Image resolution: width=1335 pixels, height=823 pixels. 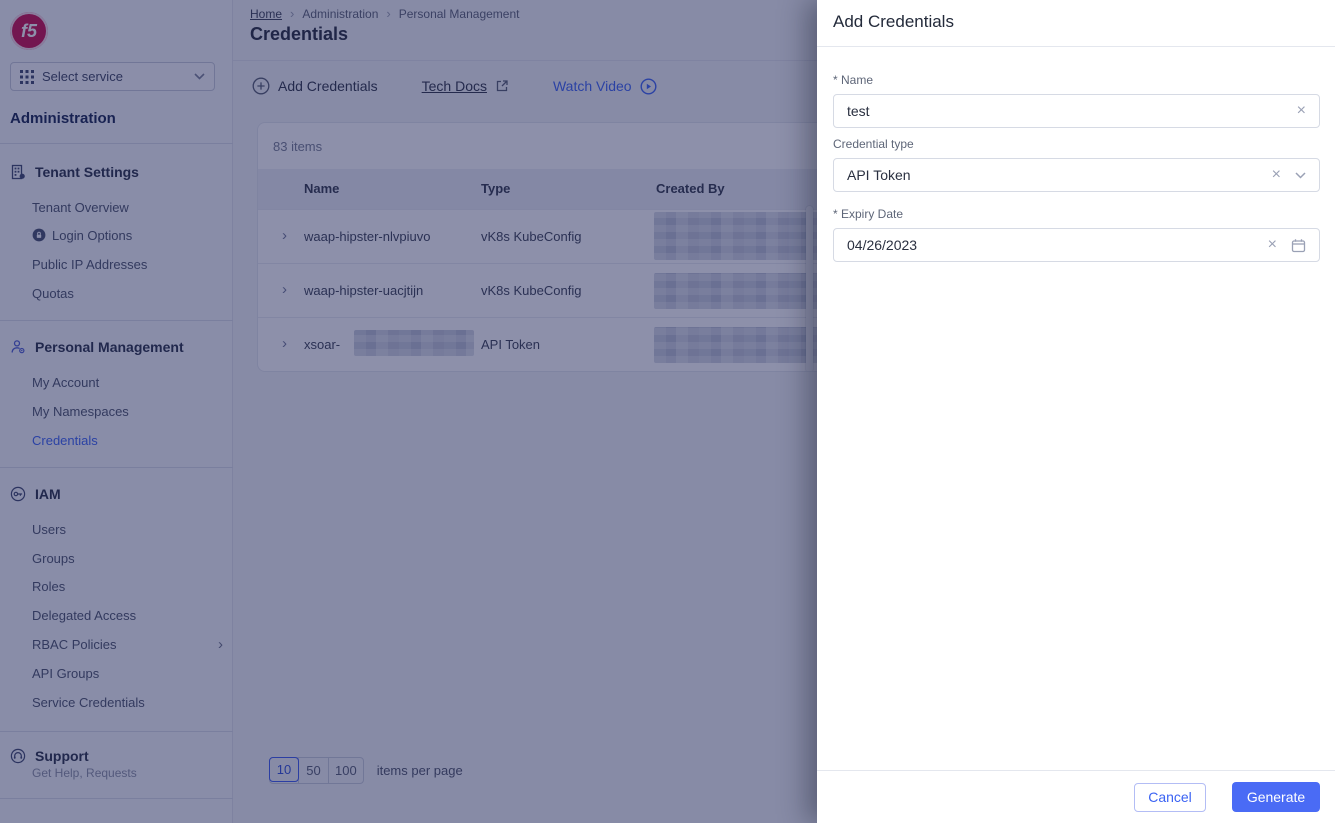 I want to click on credential-type-value: API Token, so click(x=879, y=175).